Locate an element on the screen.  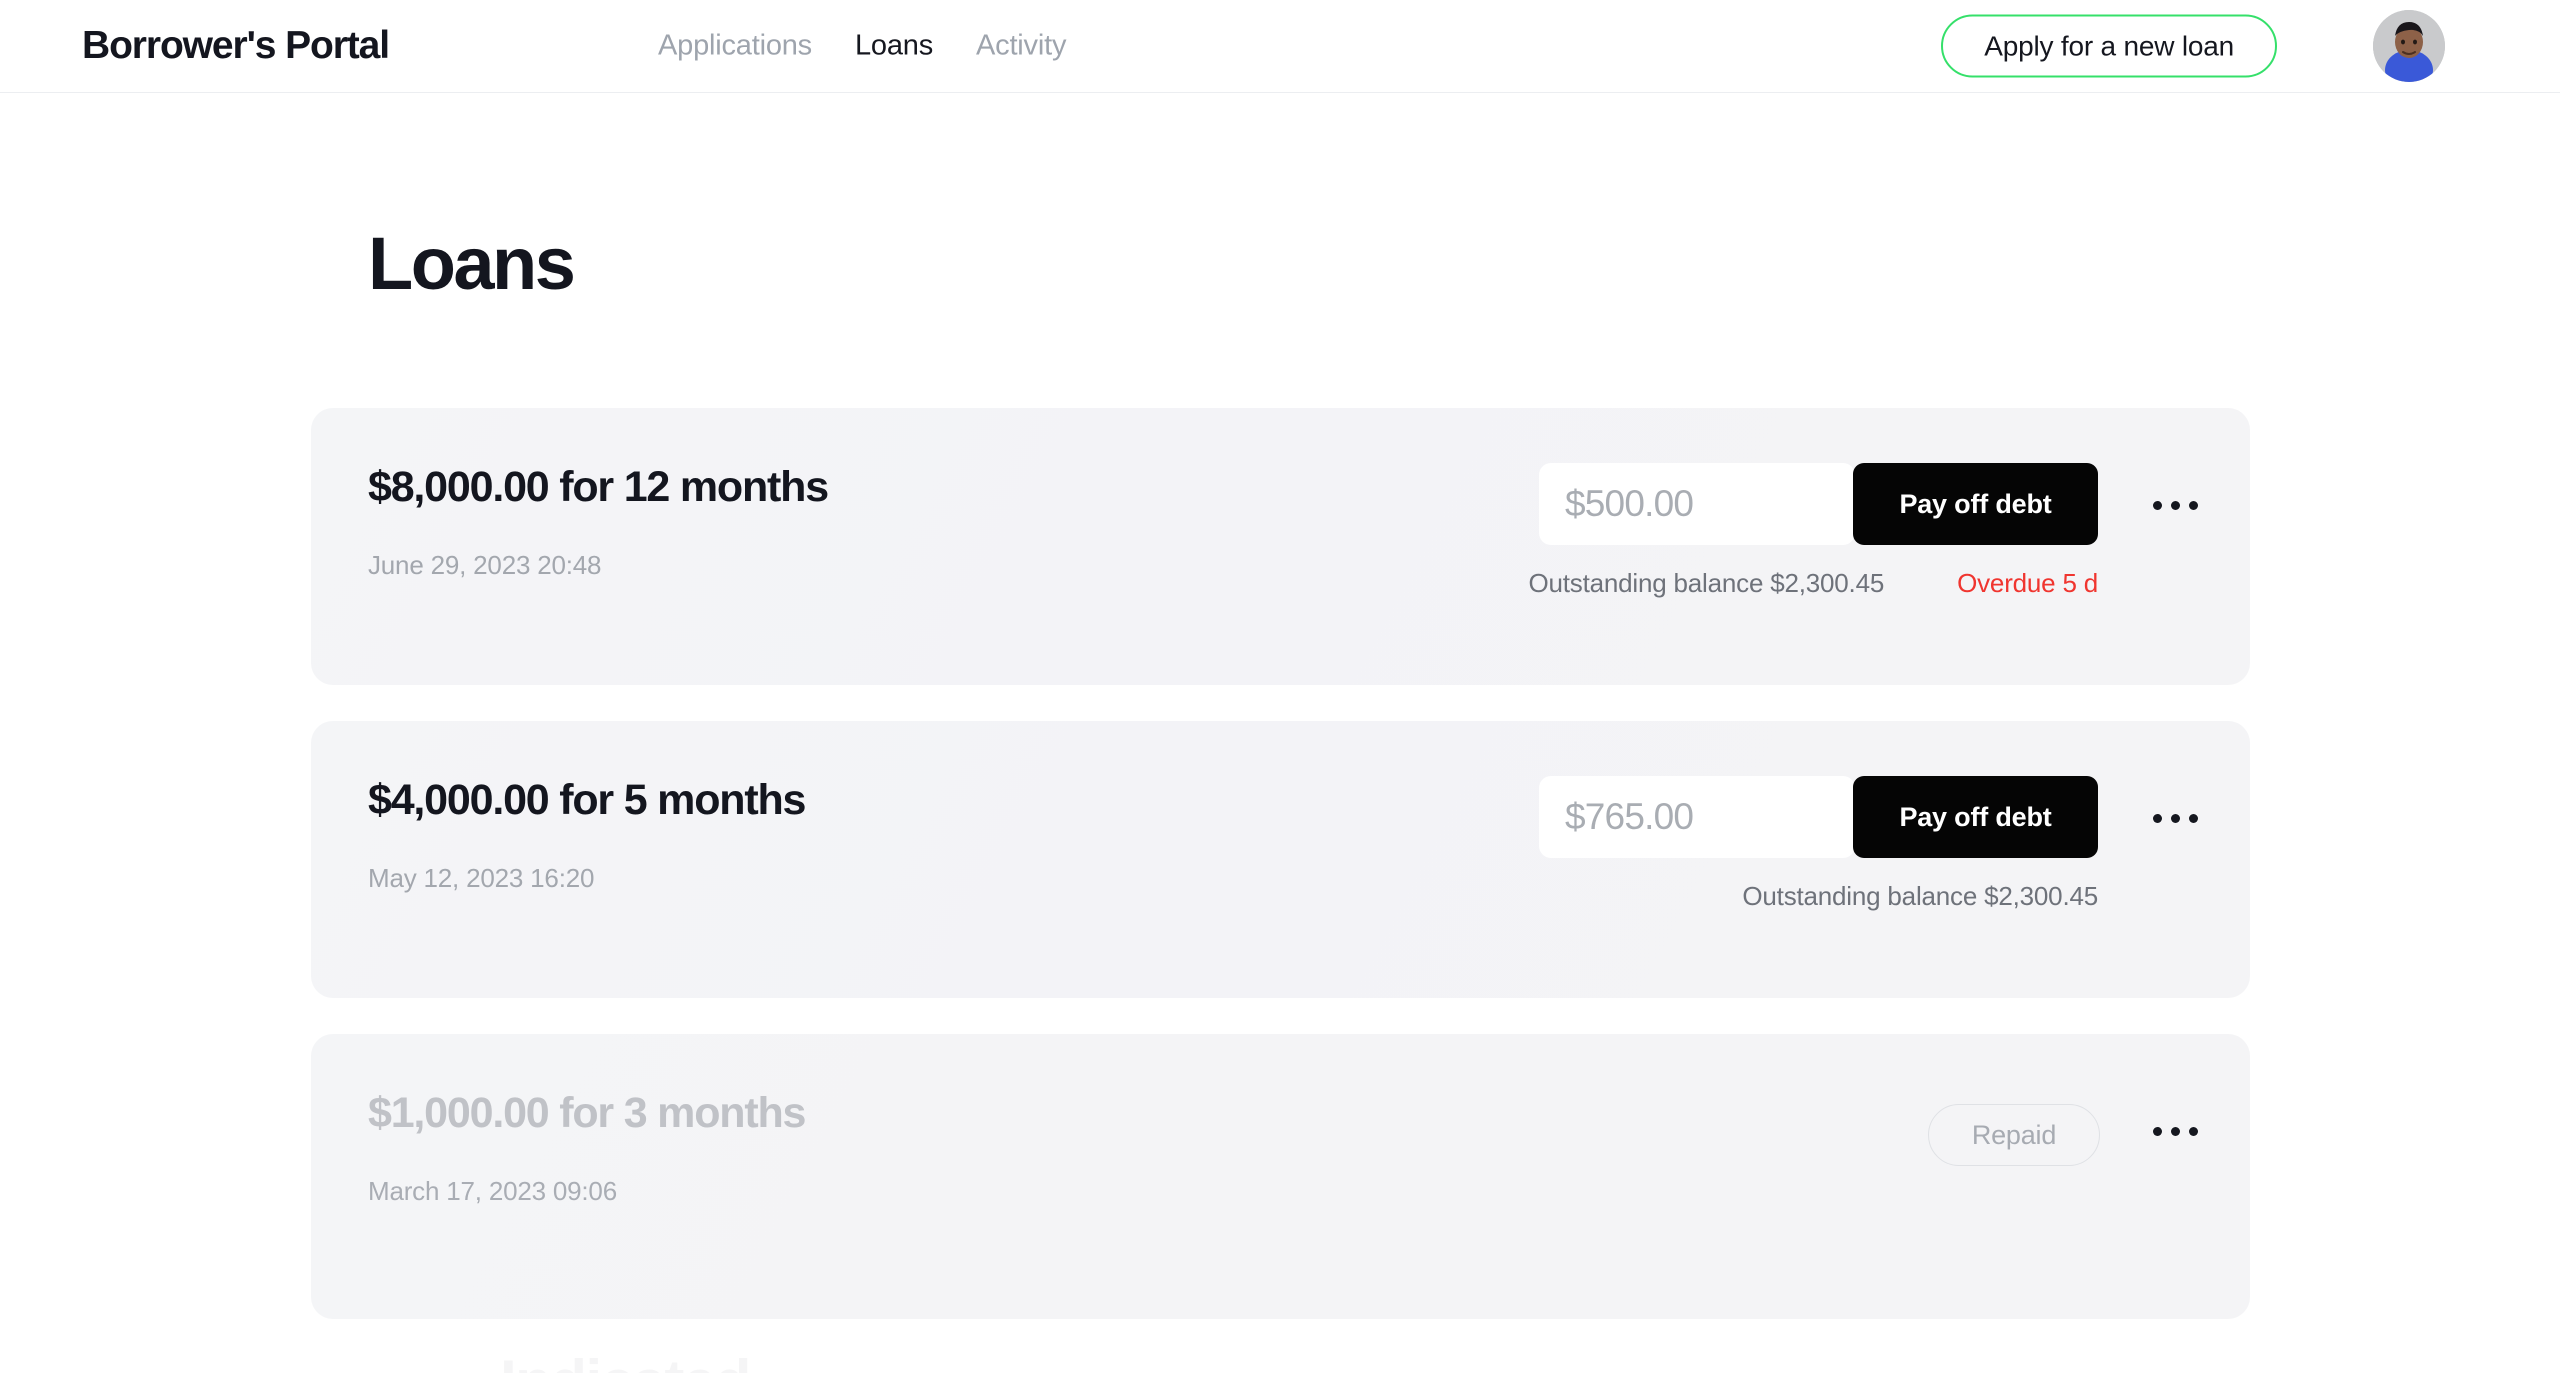
nav-item-loans: Loans is located at coordinates (894, 46).